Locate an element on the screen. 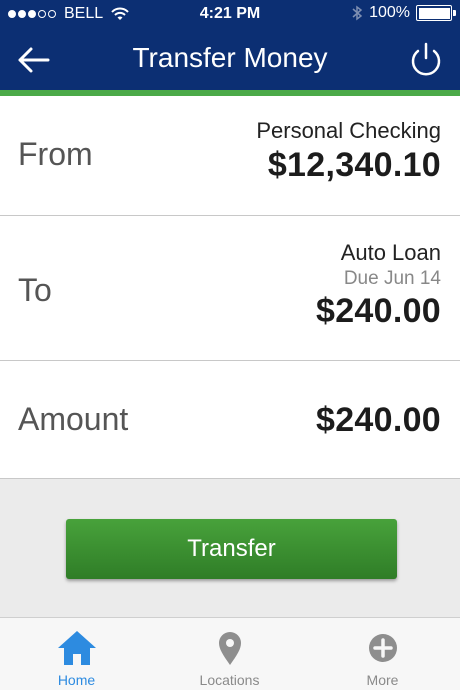 Image resolution: width=460 pixels, height=690 pixels. to-account-amount: $240.00 is located at coordinates (378, 311).